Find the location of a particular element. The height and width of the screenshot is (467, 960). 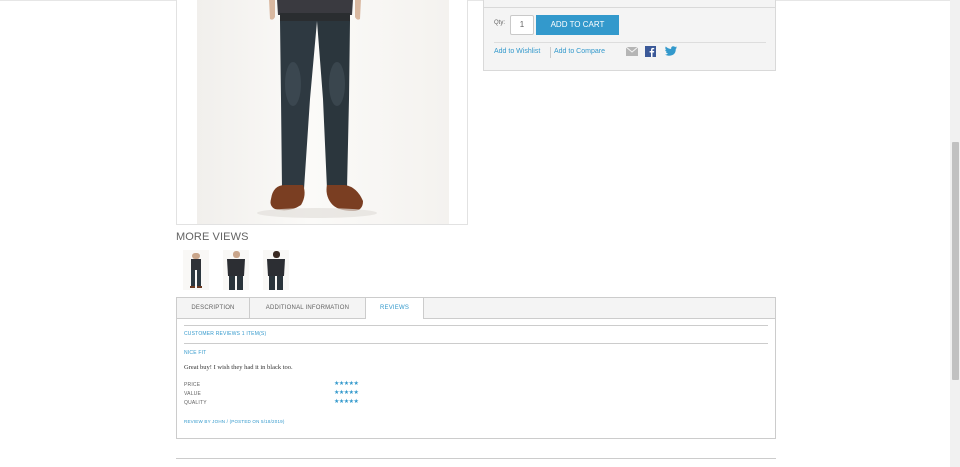

twitter-icon is located at coordinates (671, 51).